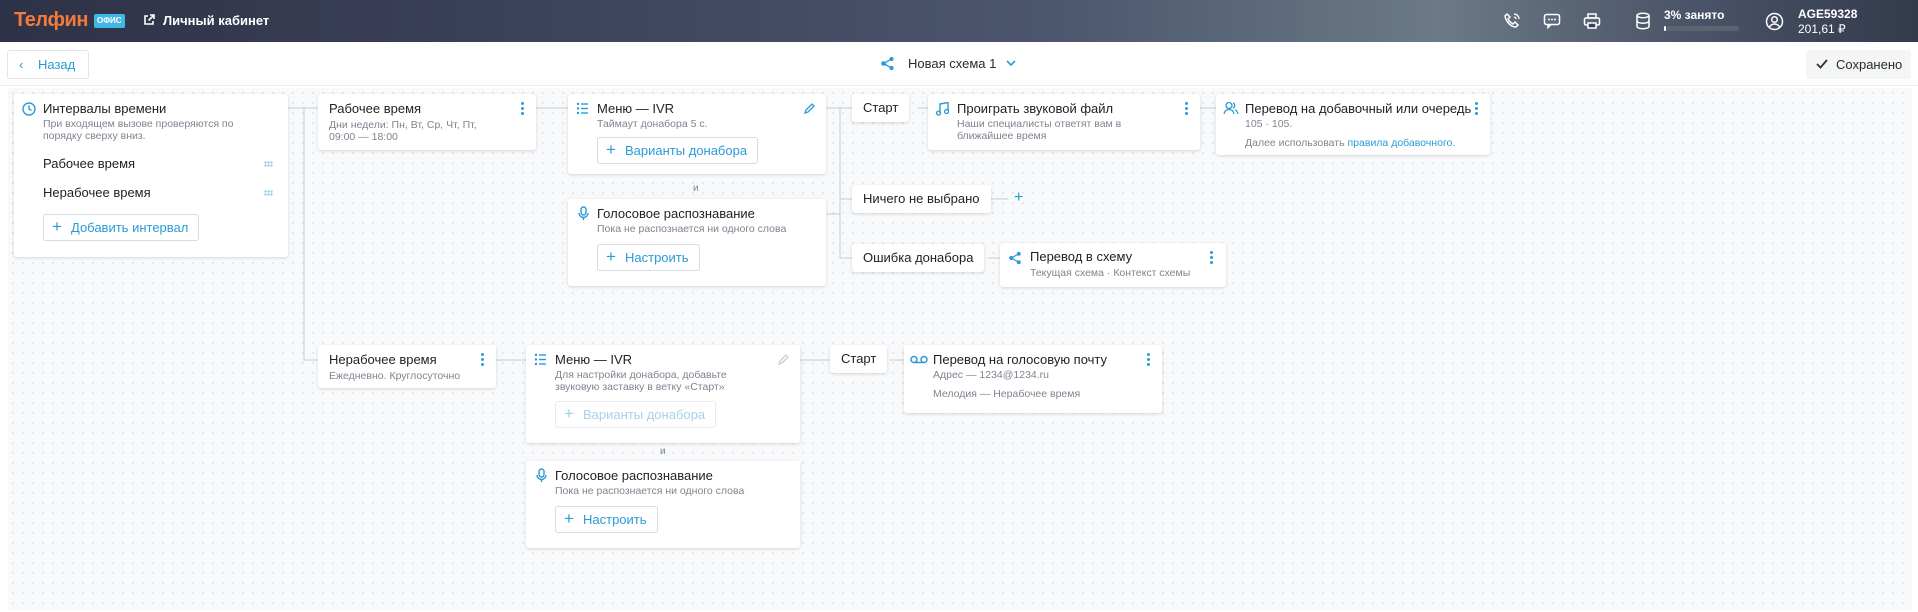 This screenshot has width=1918, height=612. Describe the element at coordinates (919, 359) in the screenshot. I see `voicemail-icon` at that location.